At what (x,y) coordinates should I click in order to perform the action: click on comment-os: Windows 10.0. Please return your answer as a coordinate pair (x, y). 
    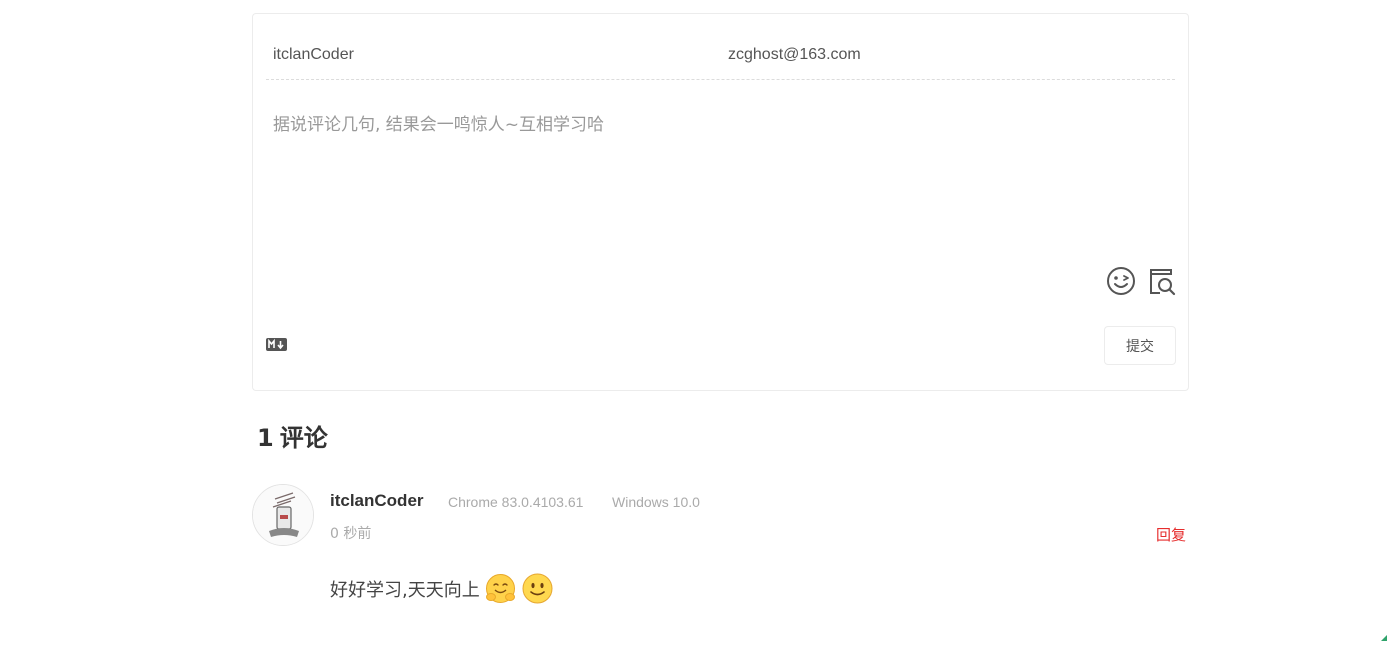
    Looking at the image, I should click on (656, 502).